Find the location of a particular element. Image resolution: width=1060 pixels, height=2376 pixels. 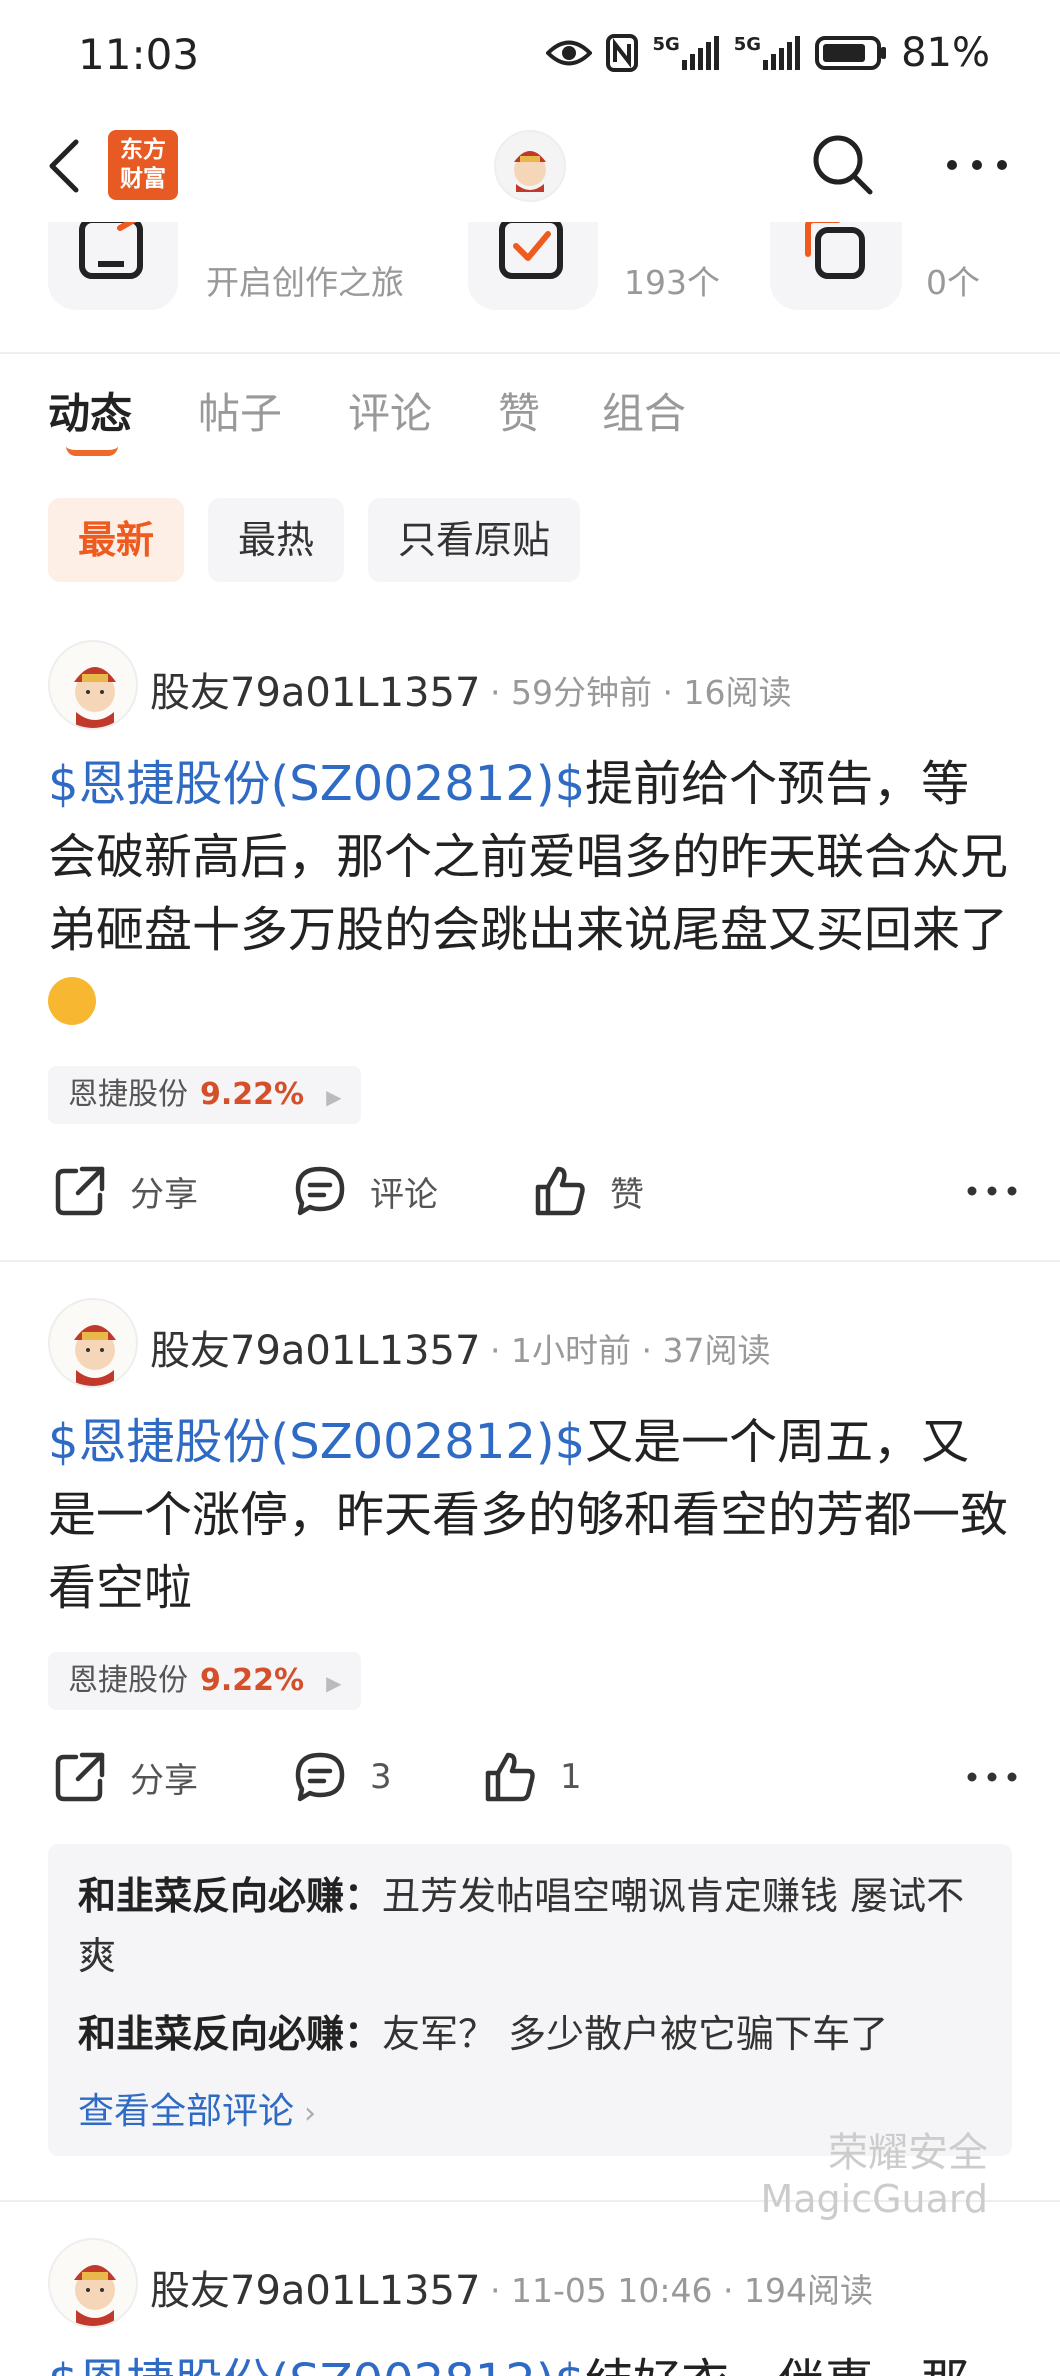

post-text: 结好衣，伴事，那 is located at coordinates (777, 2365).